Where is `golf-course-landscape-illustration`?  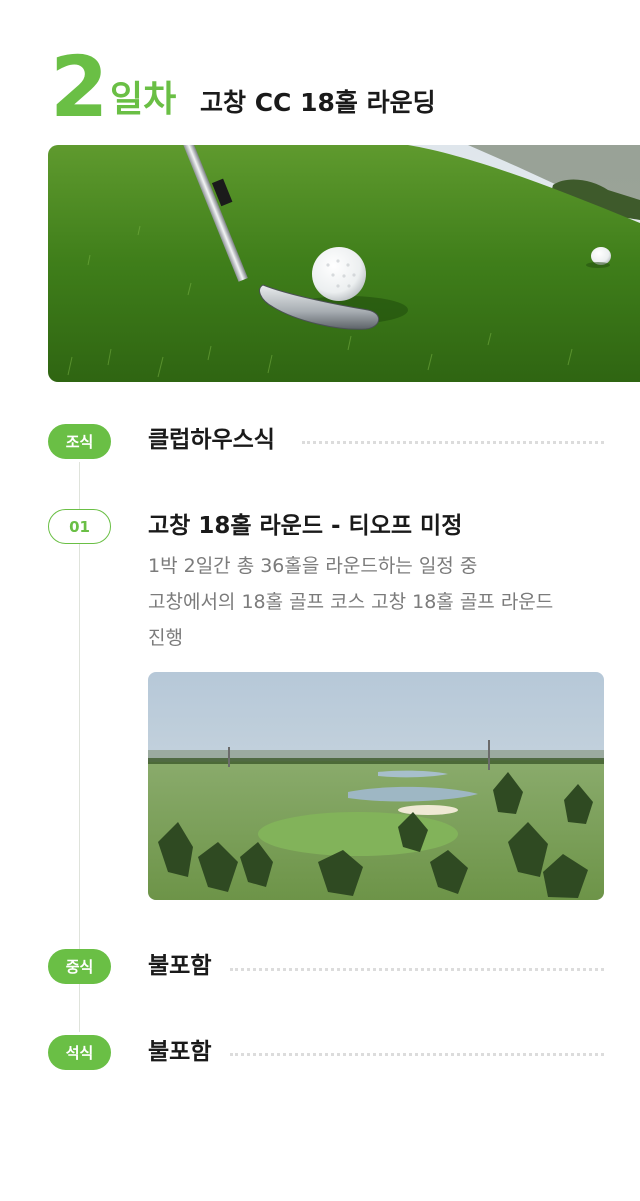
golf-course-landscape-illustration is located at coordinates (376, 786).